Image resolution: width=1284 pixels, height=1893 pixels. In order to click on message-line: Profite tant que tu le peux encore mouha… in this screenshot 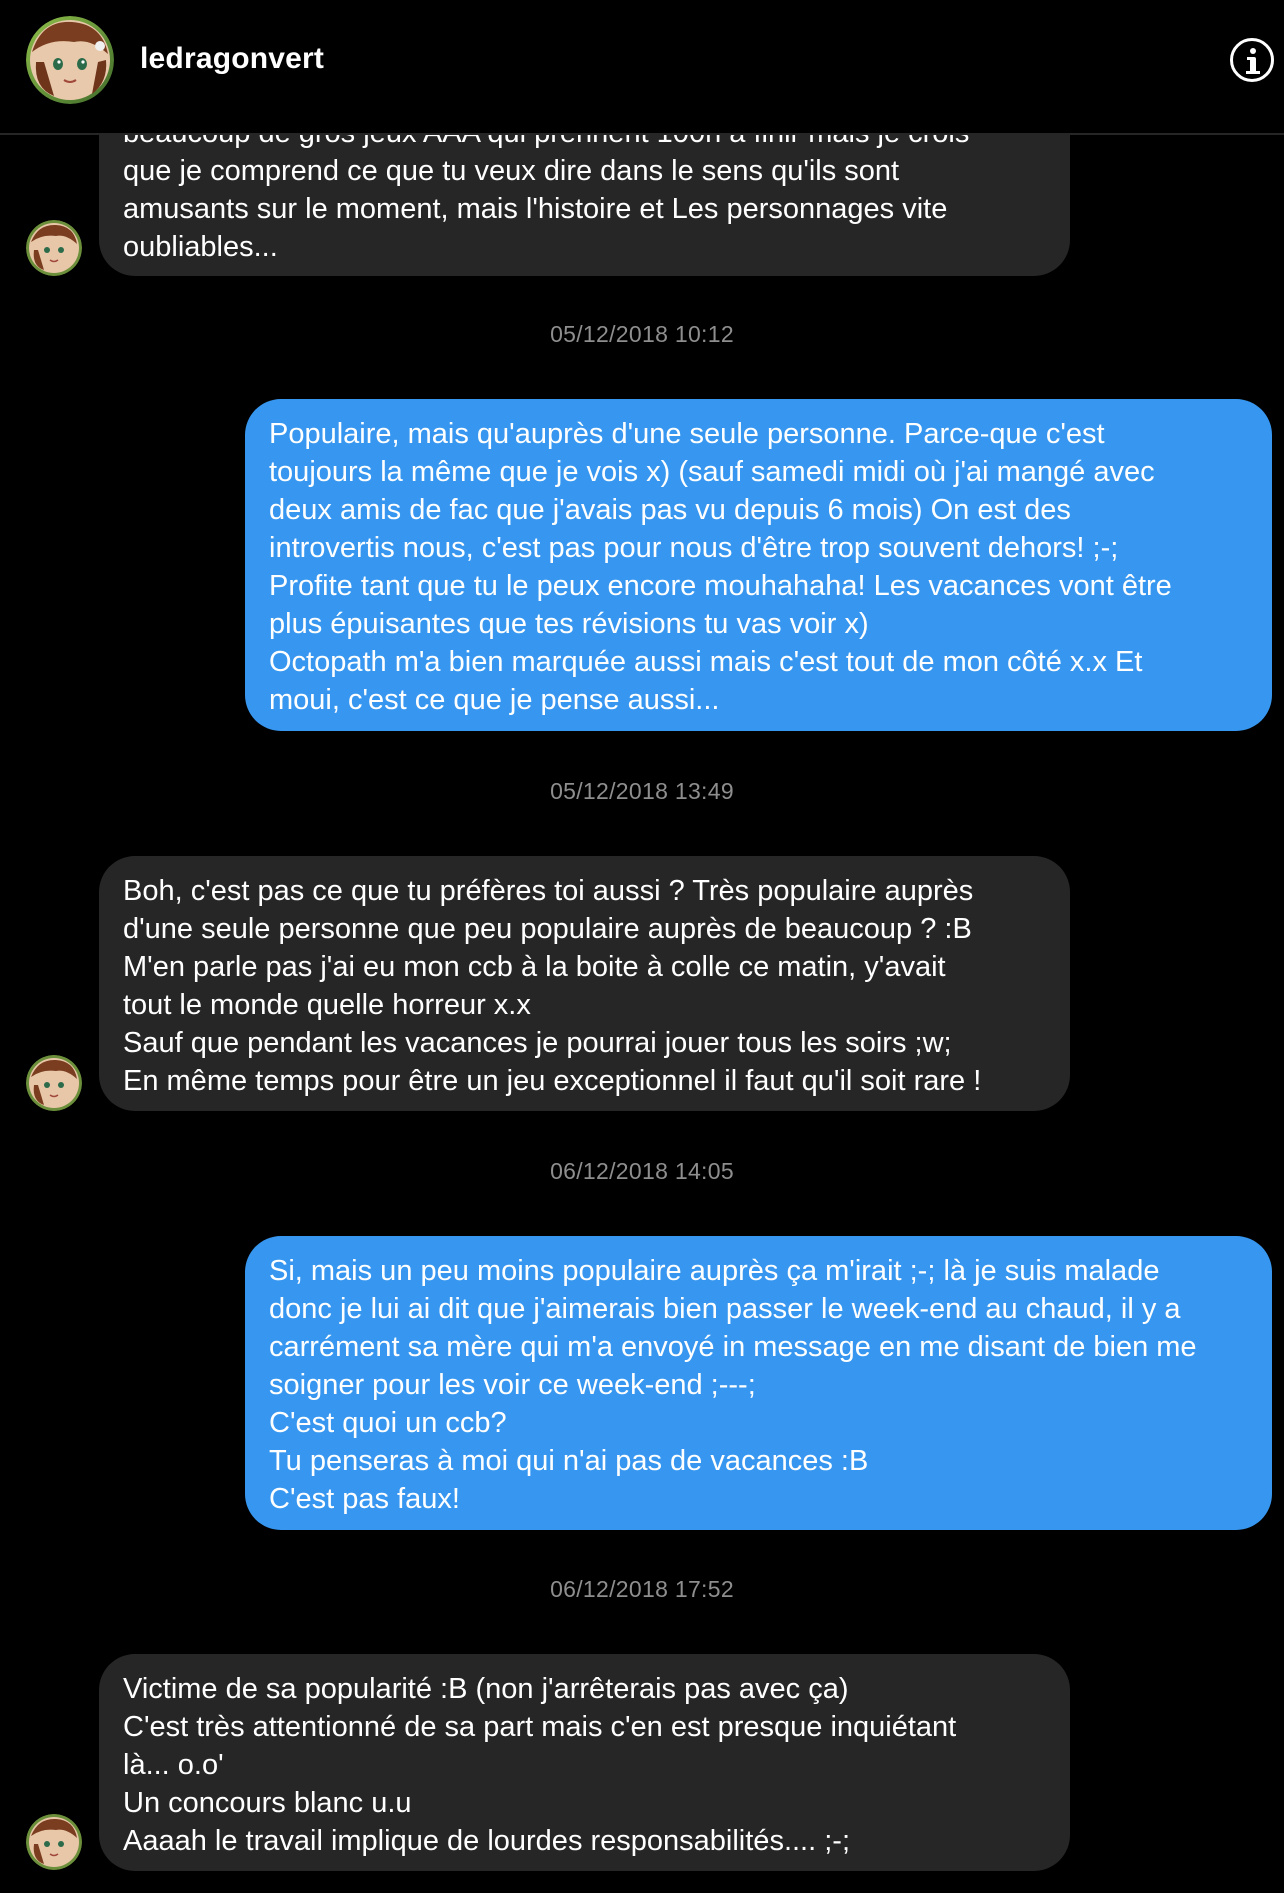, I will do `click(720, 586)`.